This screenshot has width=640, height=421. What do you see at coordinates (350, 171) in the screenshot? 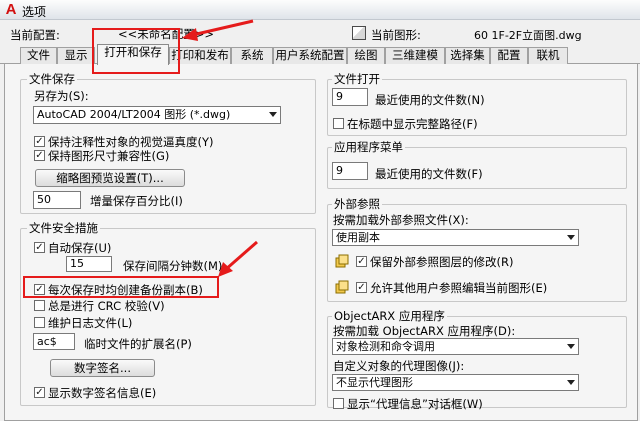
I see `menu-recent-files-input: 9` at bounding box center [350, 171].